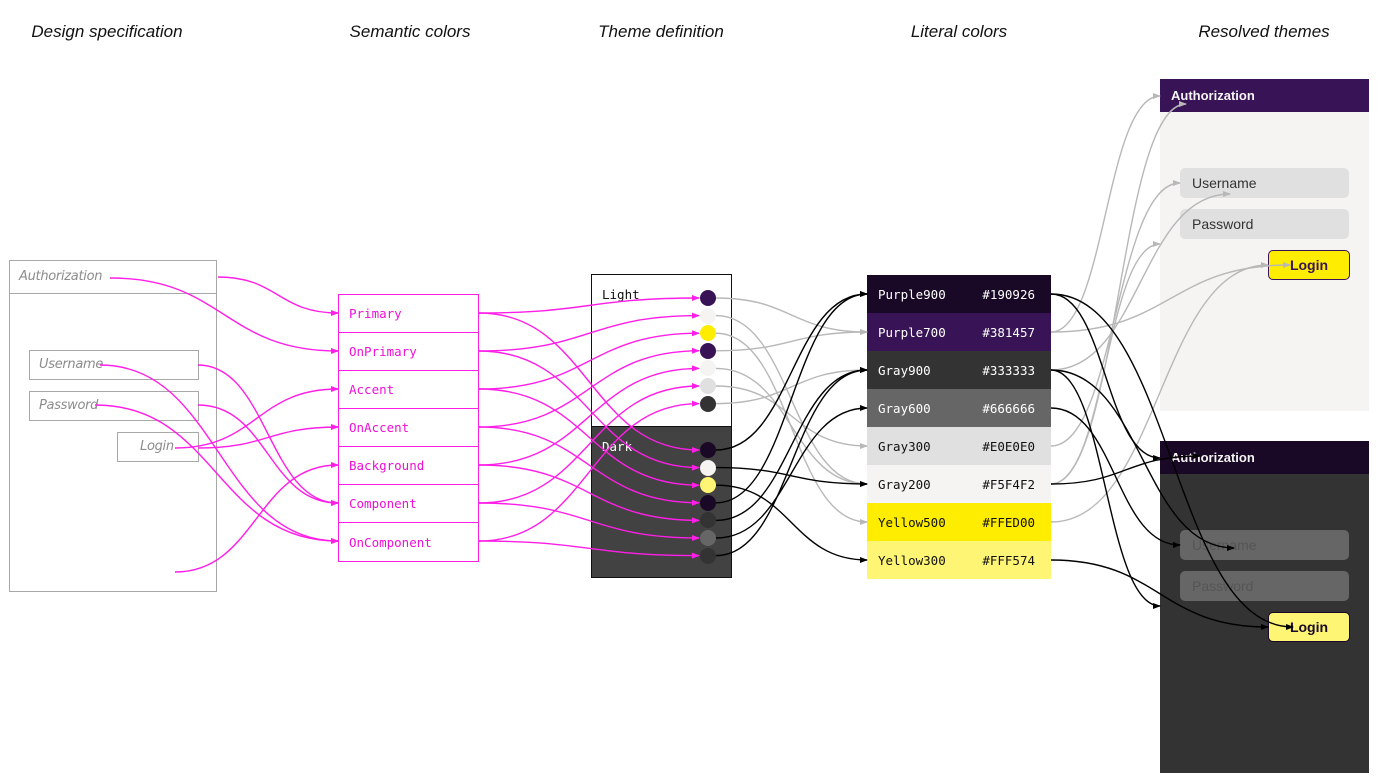 The width and height of the screenshot is (1380, 780). Describe the element at coordinates (408, 352) in the screenshot. I see `semantic-color-onprimary: OnPrimary` at that location.